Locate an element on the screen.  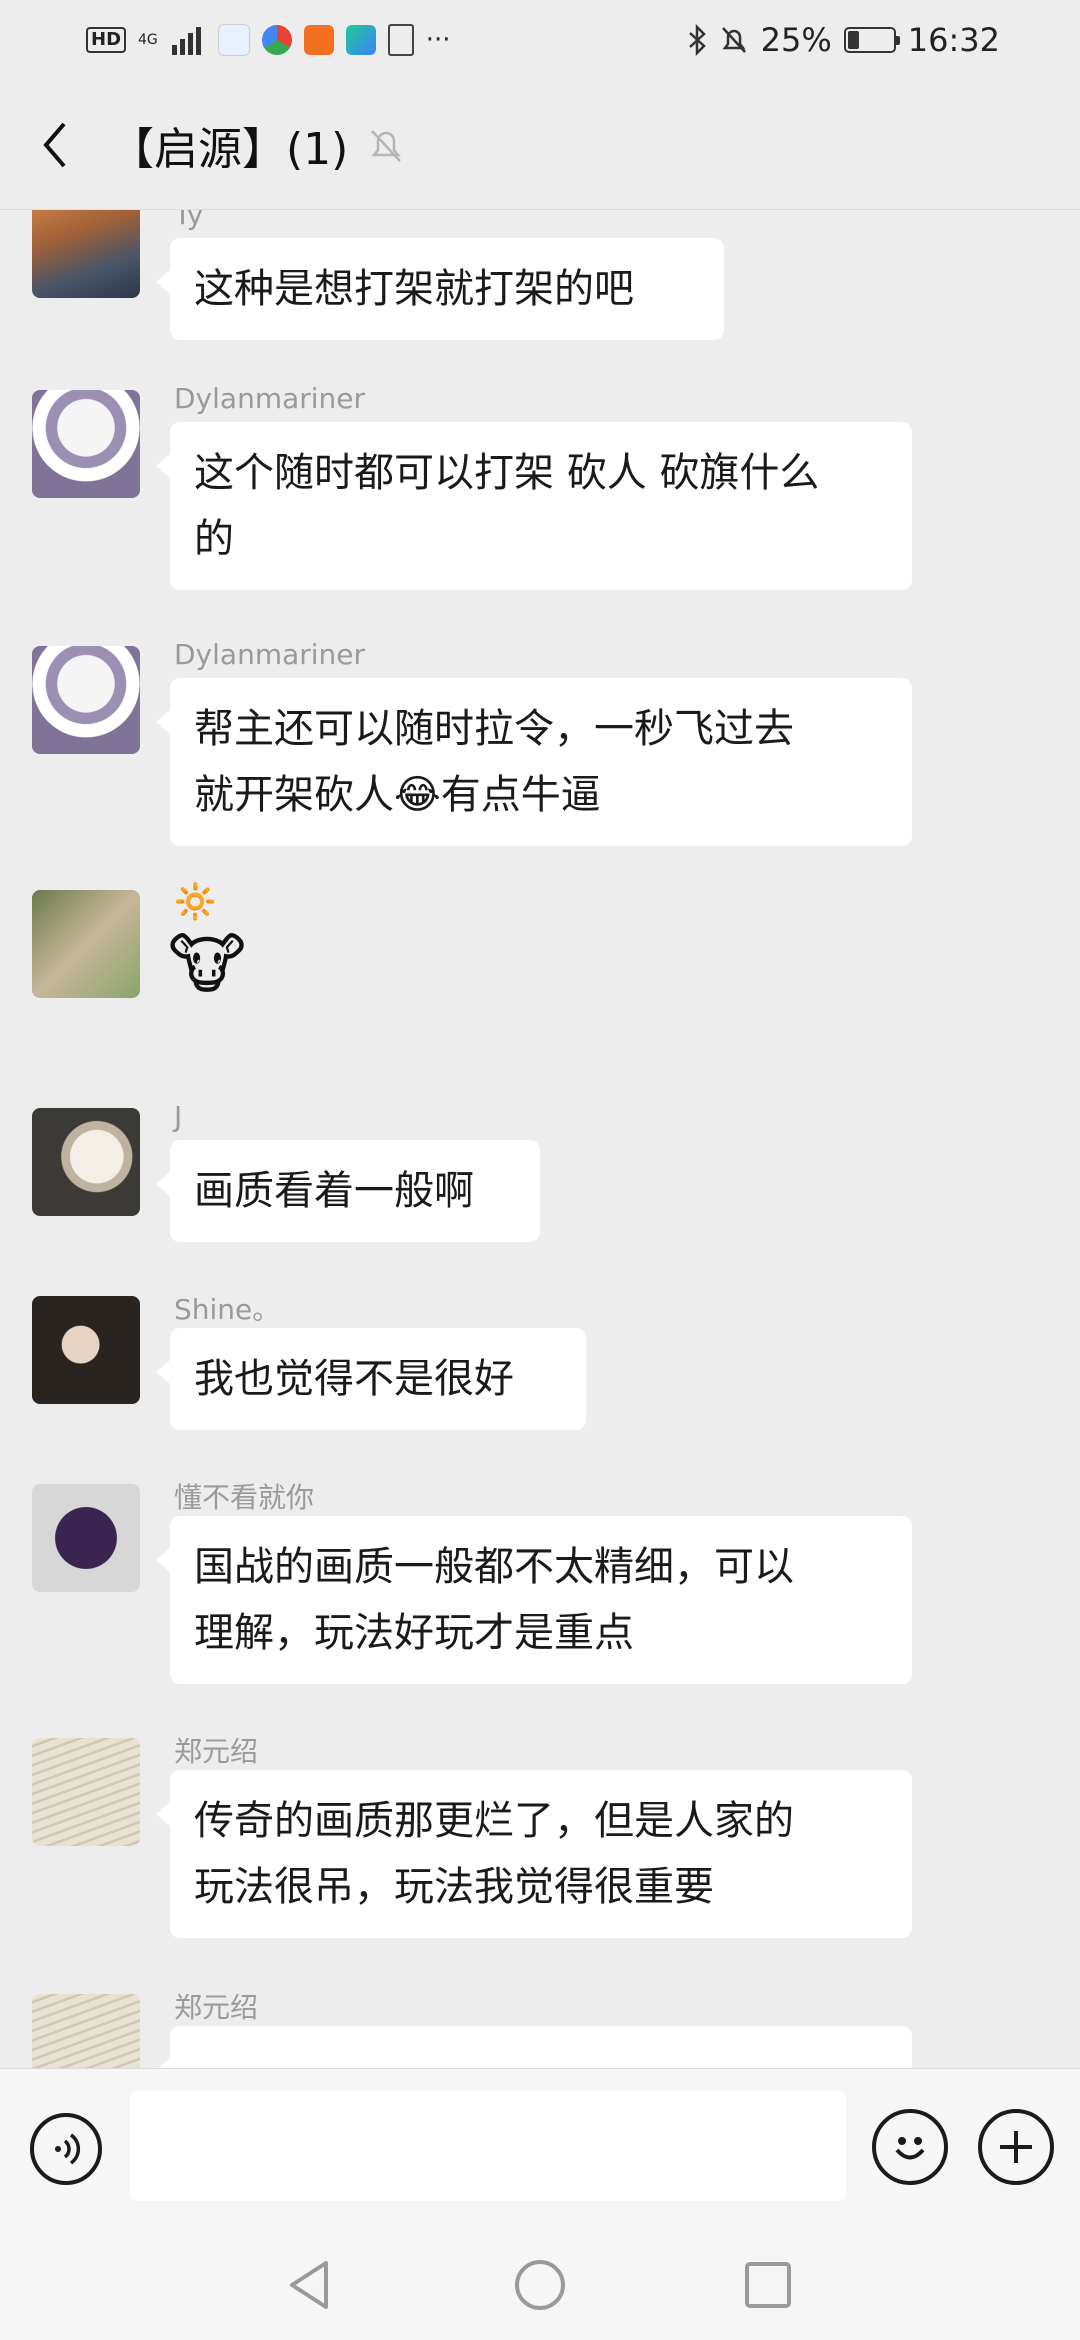
voice-button is located at coordinates (66, 2149).